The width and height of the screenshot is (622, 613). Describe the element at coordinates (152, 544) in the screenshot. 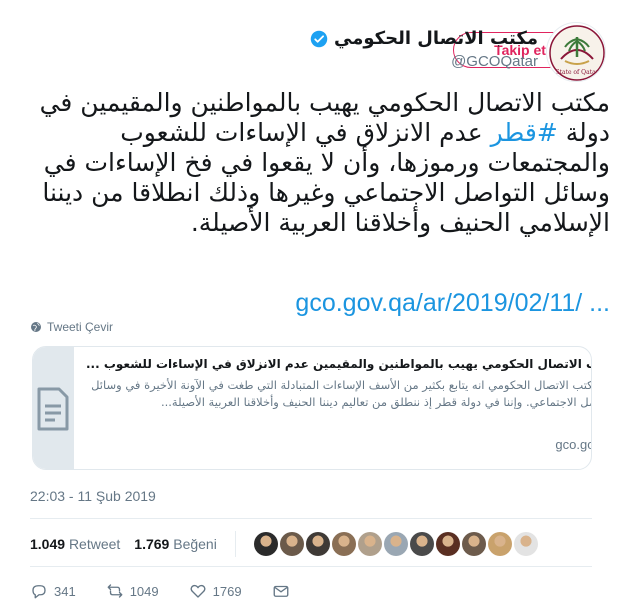

I see `like-stat-count: 1.769` at that location.